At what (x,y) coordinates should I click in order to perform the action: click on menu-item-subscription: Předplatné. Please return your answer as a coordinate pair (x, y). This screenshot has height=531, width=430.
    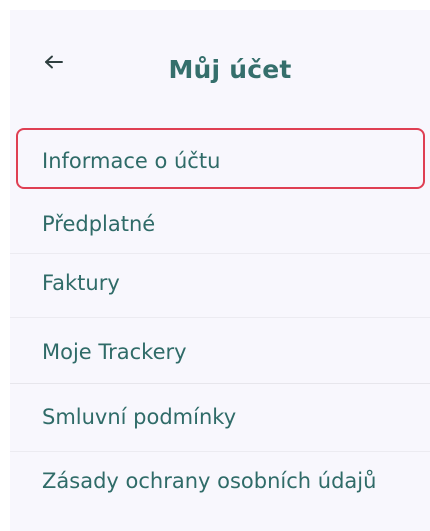
    Looking at the image, I should click on (220, 226).